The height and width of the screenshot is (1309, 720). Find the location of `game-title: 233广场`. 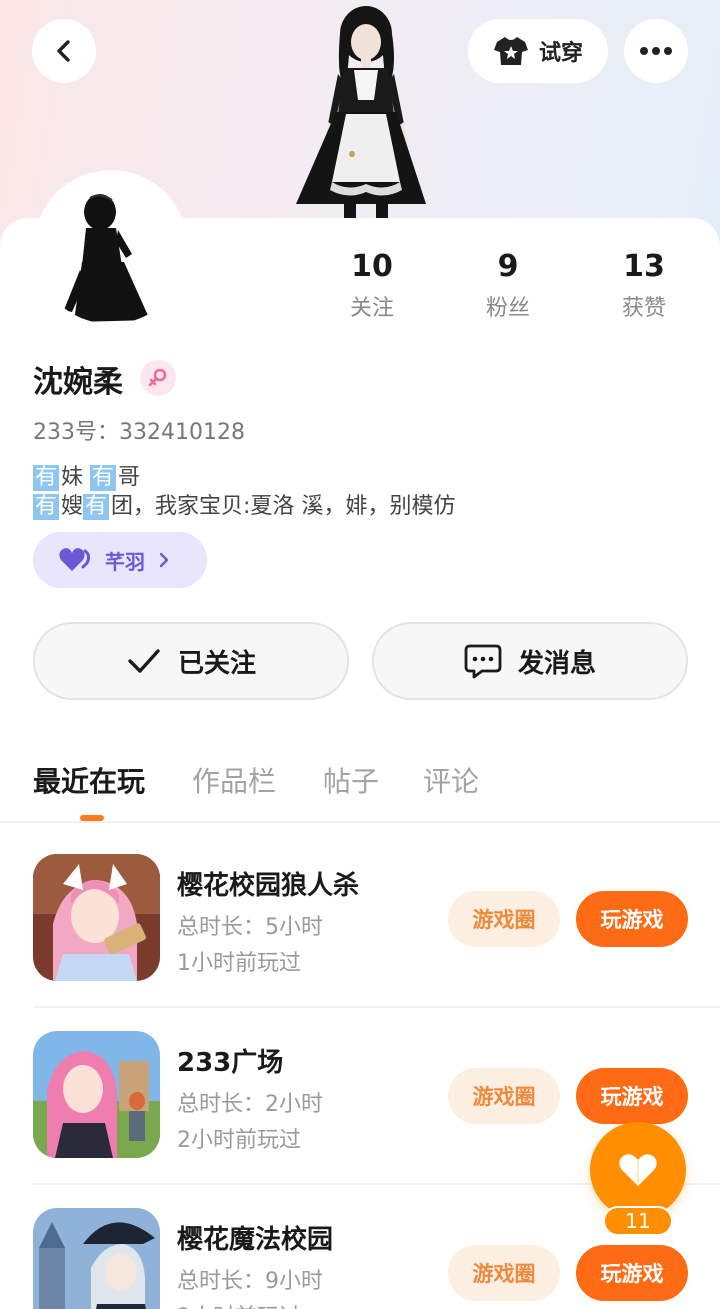

game-title: 233广场 is located at coordinates (230, 1063).